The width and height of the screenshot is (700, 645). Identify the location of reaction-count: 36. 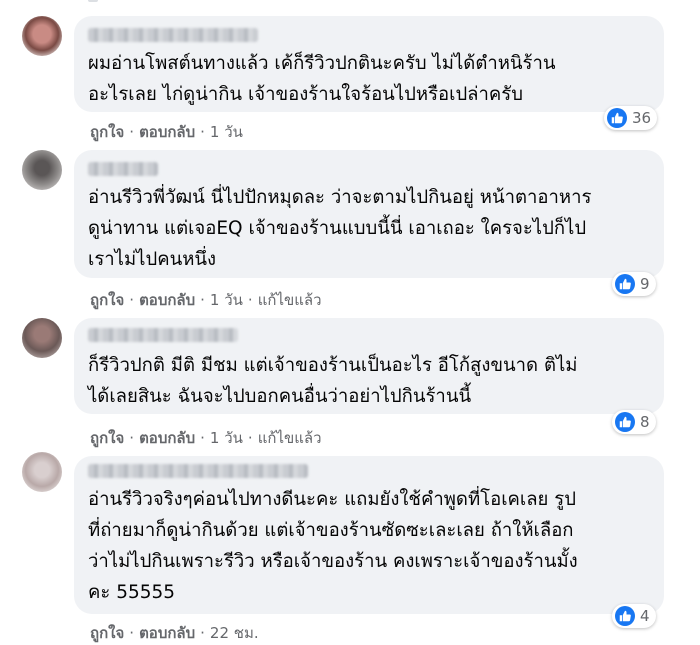
(631, 118).